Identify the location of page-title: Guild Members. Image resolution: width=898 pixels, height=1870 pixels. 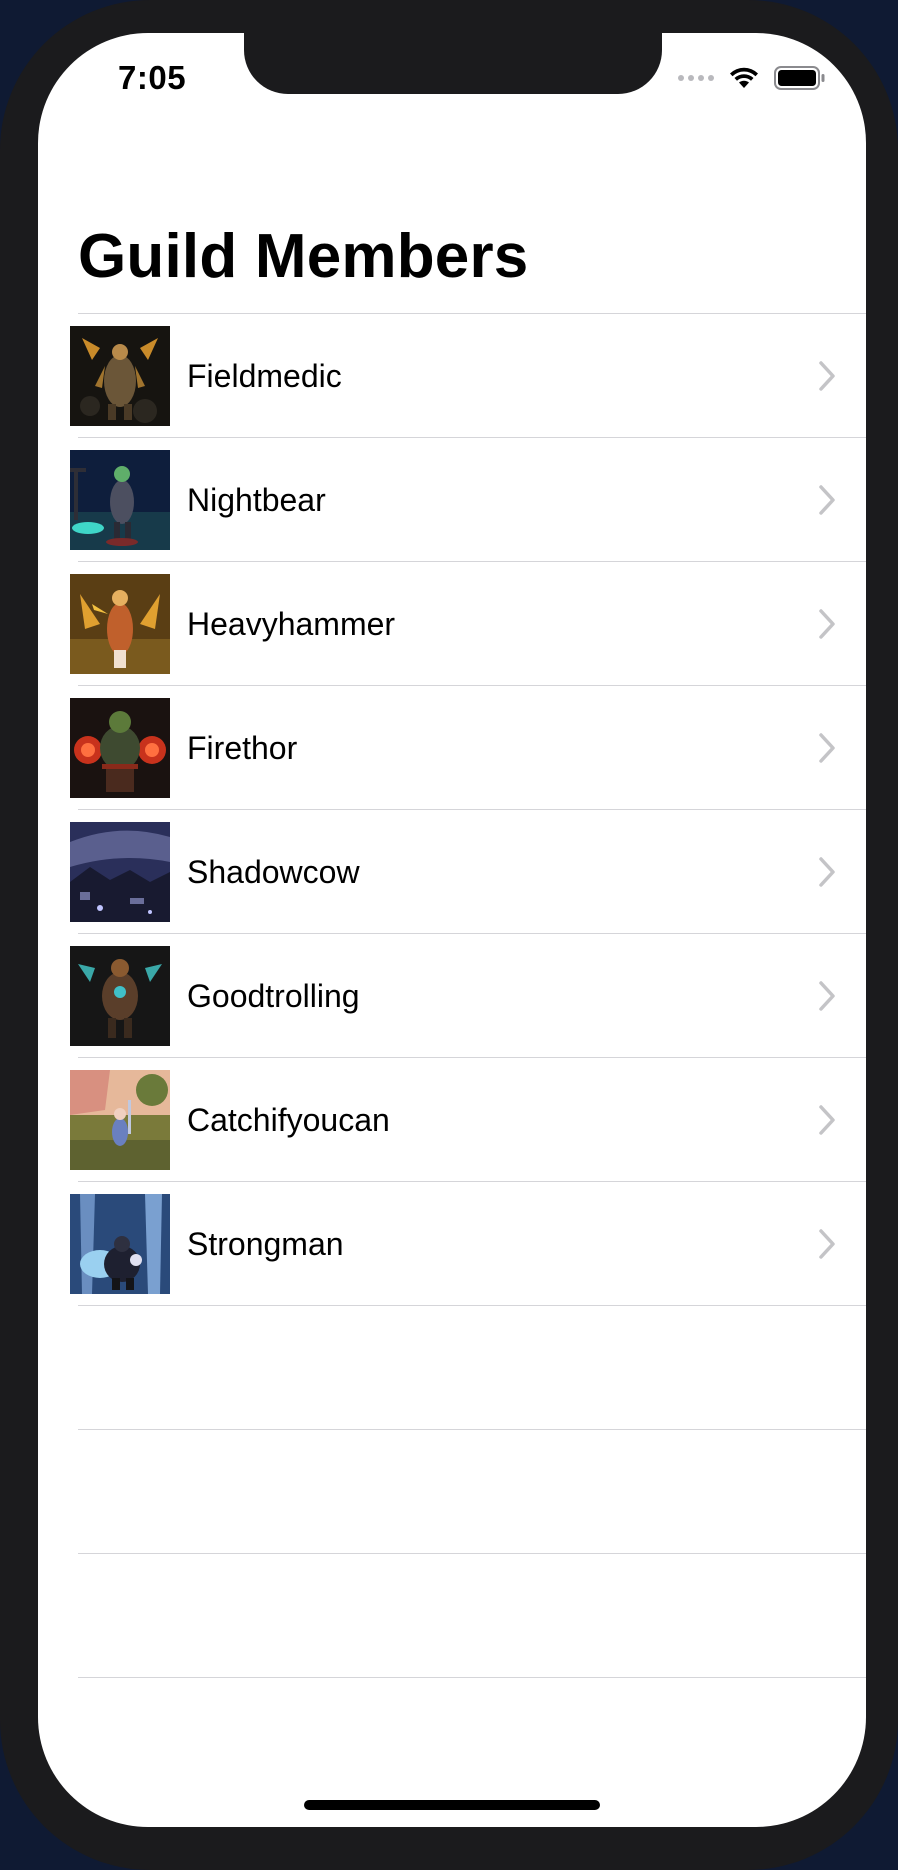
(303, 256).